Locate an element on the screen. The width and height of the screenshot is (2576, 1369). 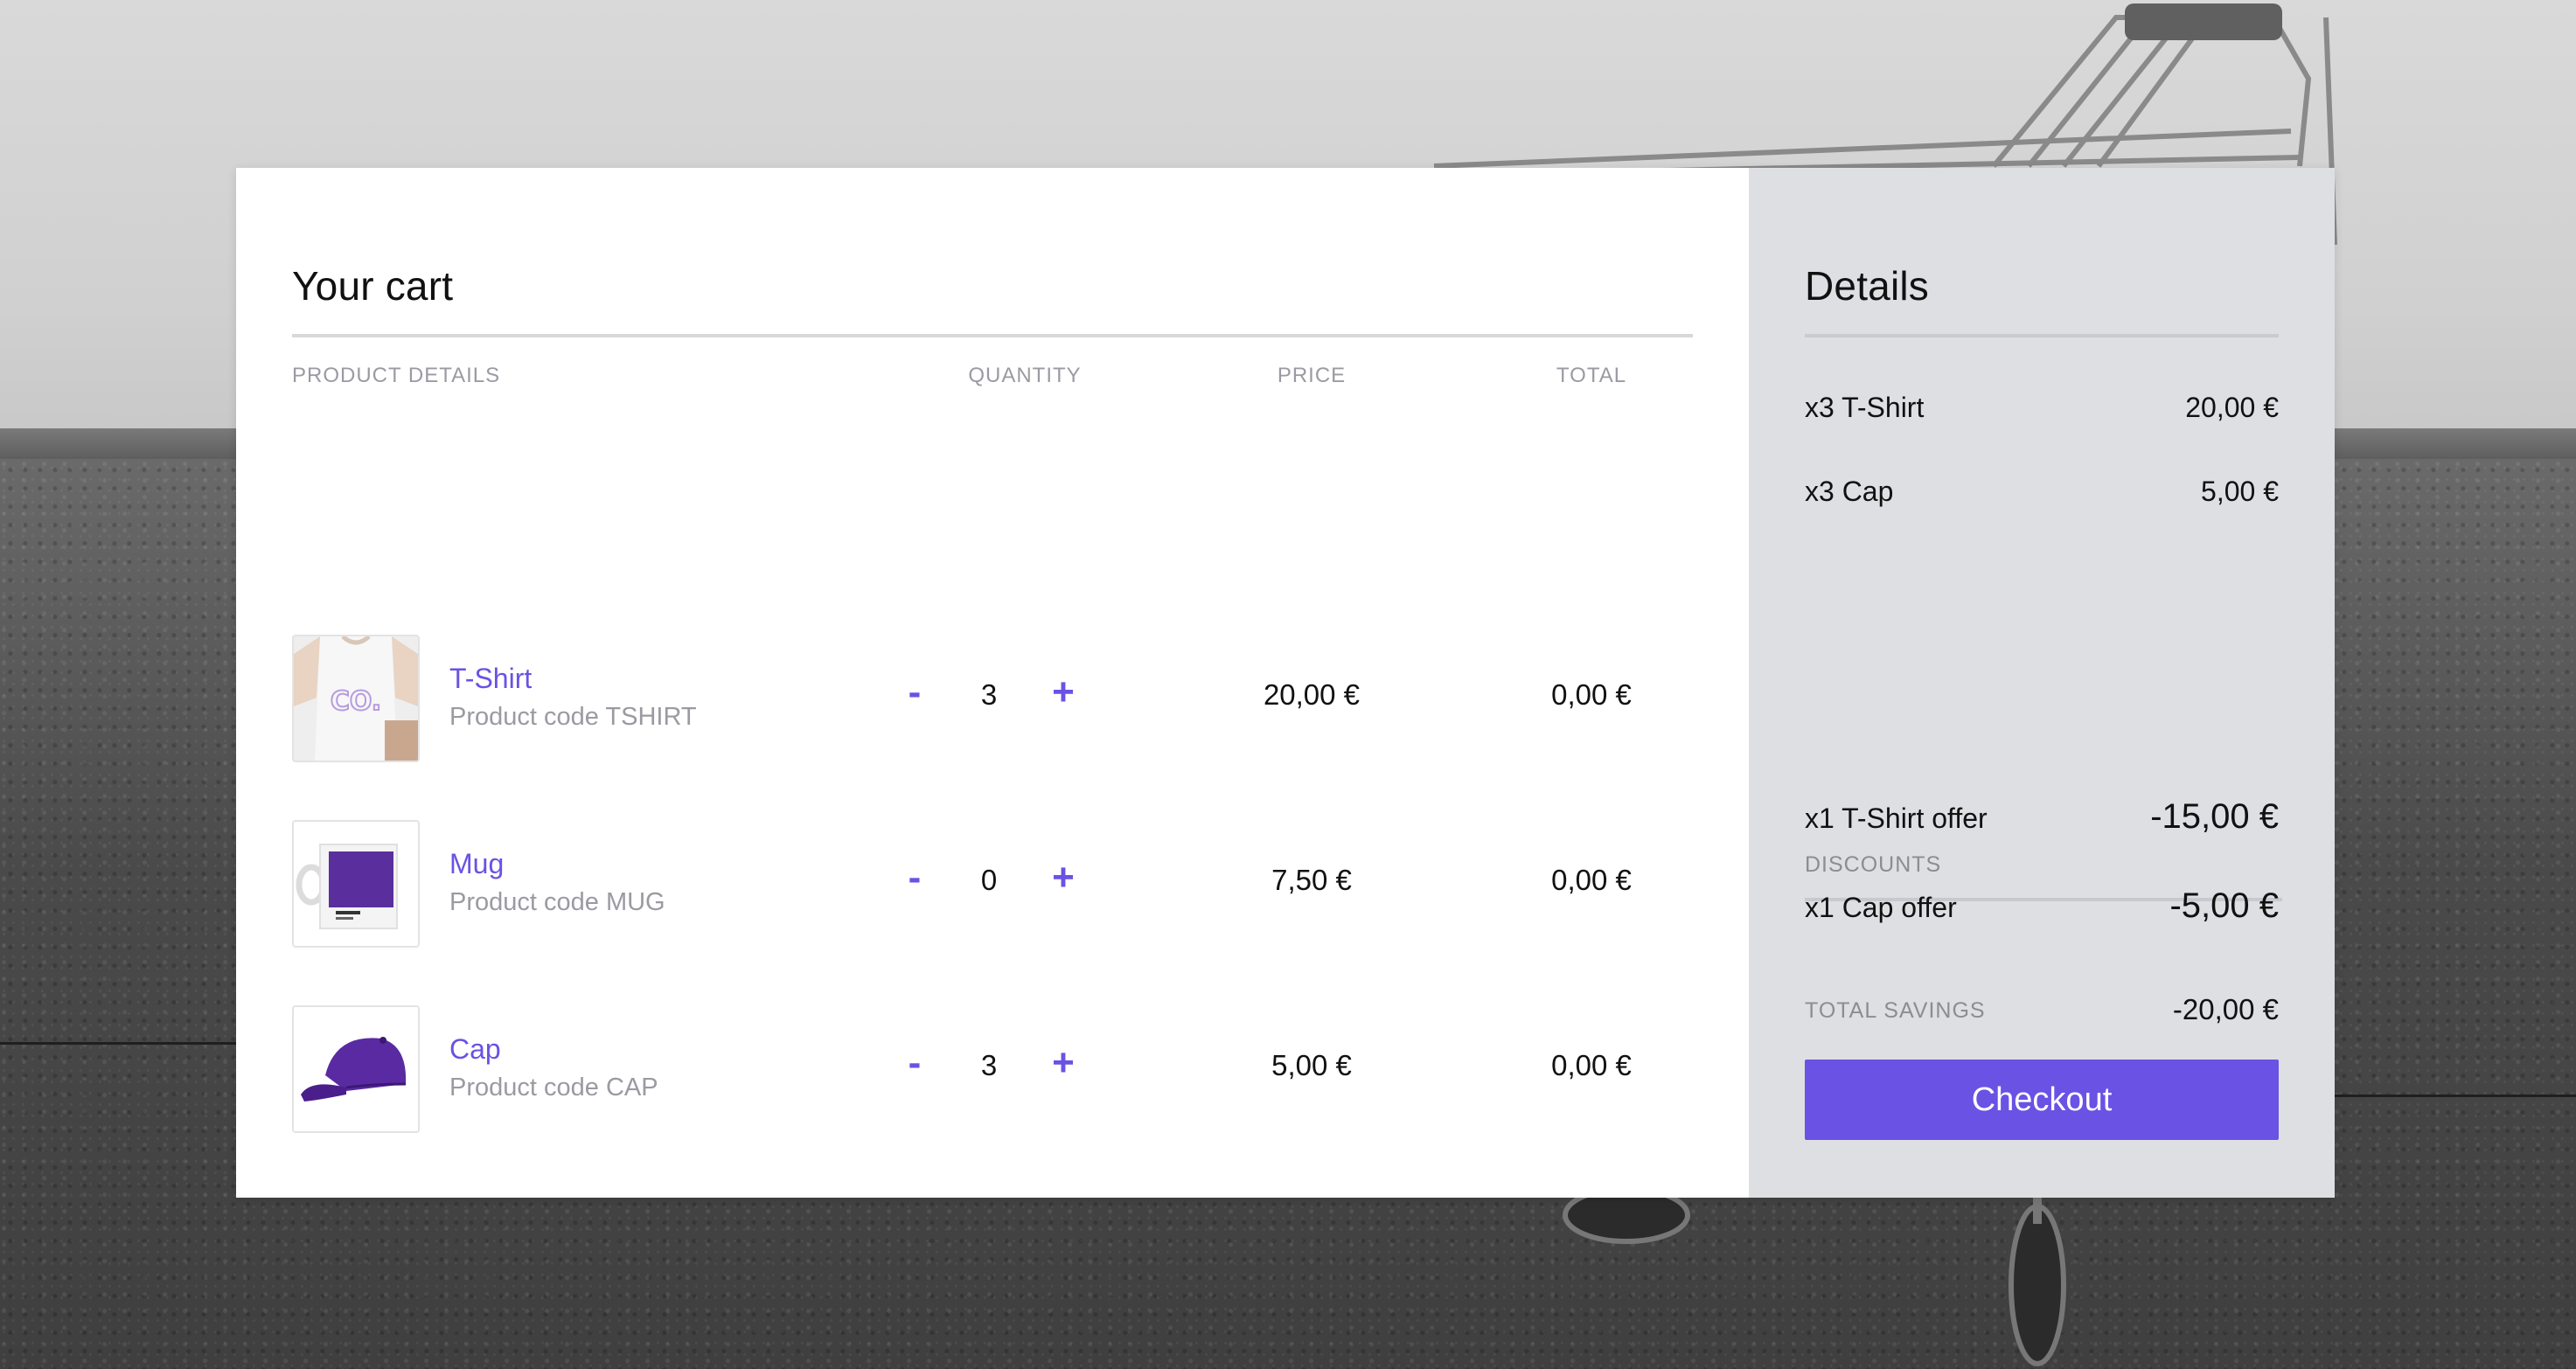
summary-item-amount: 20,00 € is located at coordinates (2232, 408).